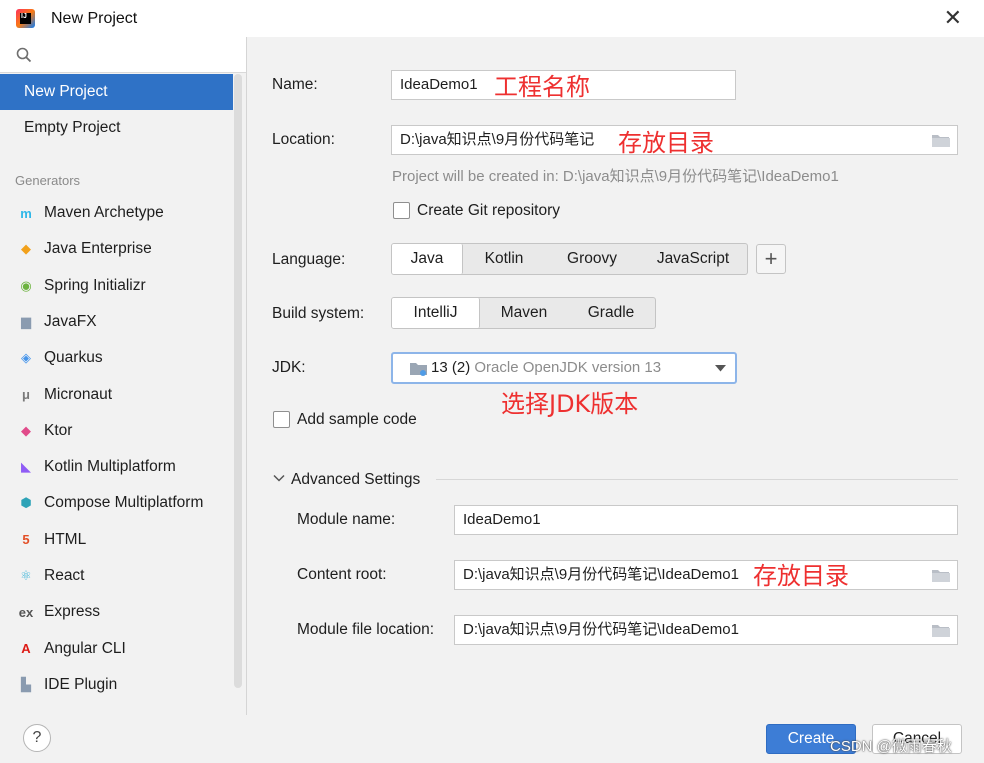  What do you see at coordinates (26, 575) in the screenshot?
I see `react-icon: ⚛` at bounding box center [26, 575].